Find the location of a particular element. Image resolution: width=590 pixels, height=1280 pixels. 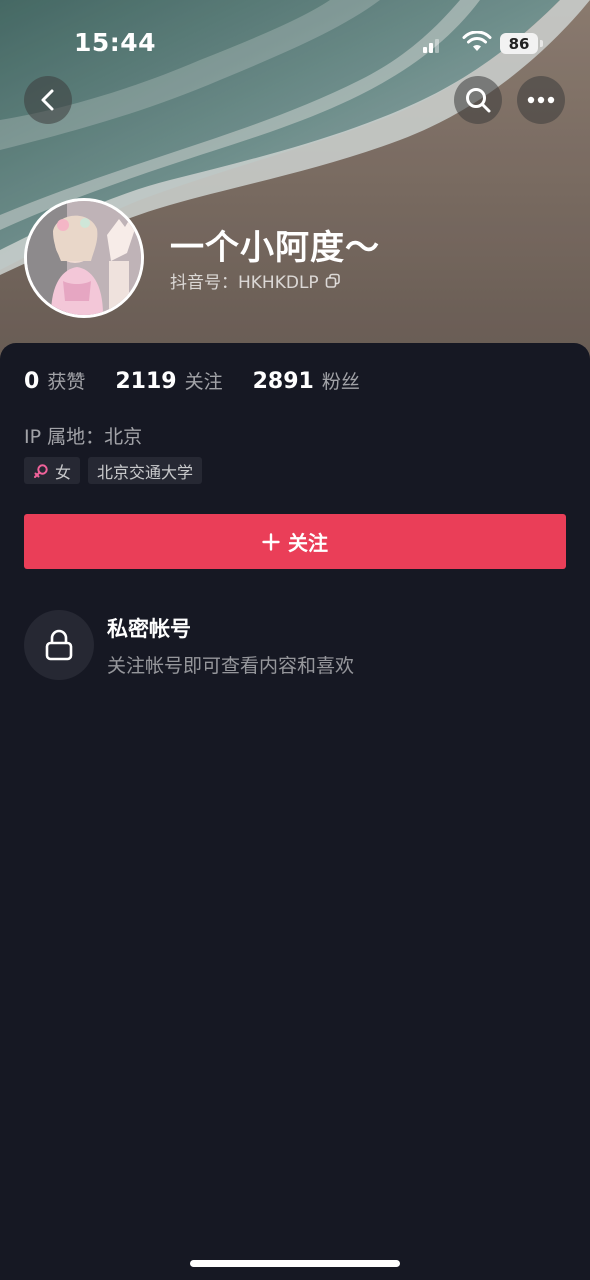

school-tag: 北京交通大学 is located at coordinates (145, 470).